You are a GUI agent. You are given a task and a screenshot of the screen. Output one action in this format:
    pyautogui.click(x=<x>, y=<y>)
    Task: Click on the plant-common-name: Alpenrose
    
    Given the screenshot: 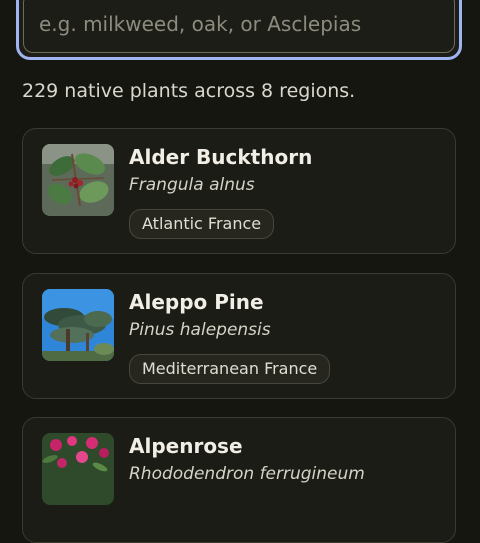 What is the action you would take?
    pyautogui.click(x=186, y=446)
    